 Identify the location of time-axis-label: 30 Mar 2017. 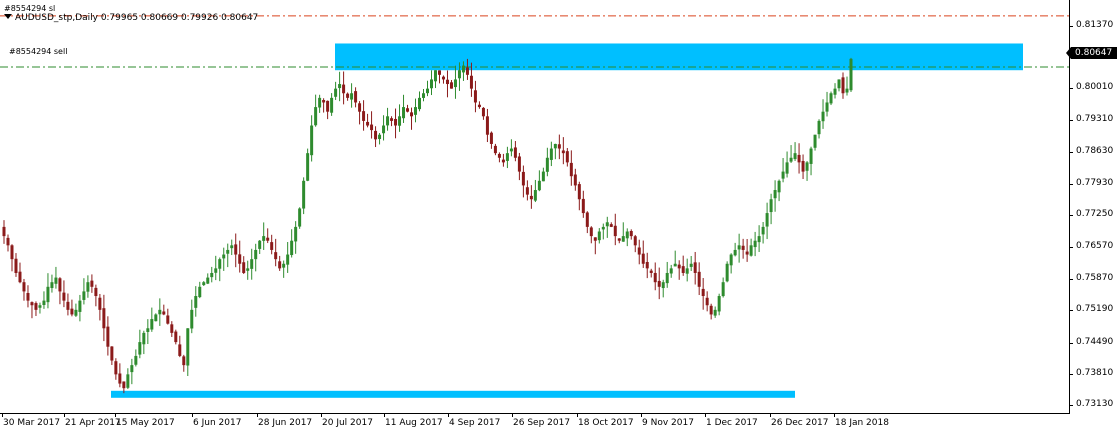
(32, 423).